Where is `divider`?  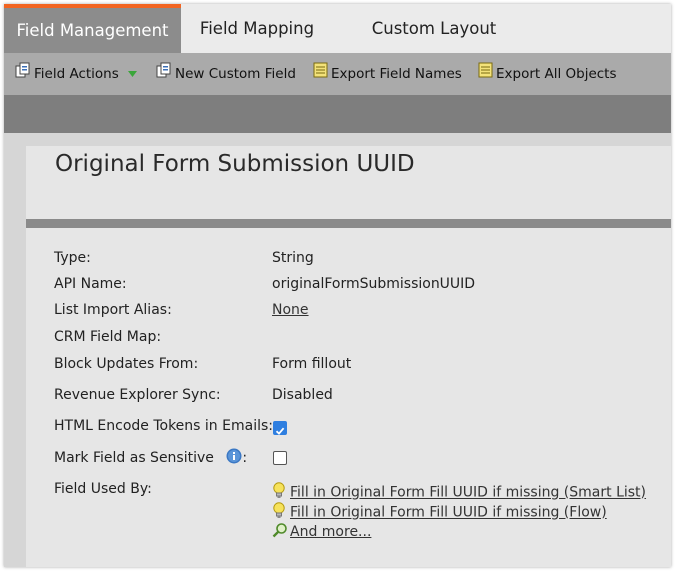
divider is located at coordinates (348, 223).